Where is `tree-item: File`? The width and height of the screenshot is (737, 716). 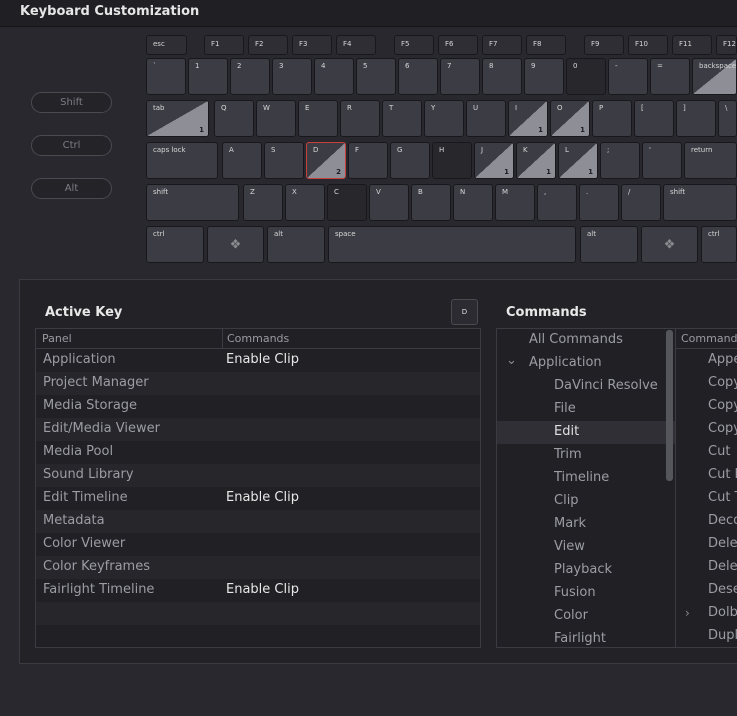 tree-item: File is located at coordinates (586, 409).